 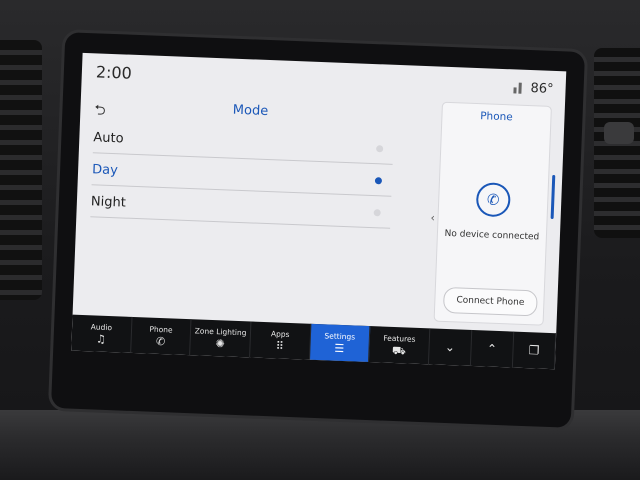 I want to click on mode-title: Mode, so click(x=250, y=110).